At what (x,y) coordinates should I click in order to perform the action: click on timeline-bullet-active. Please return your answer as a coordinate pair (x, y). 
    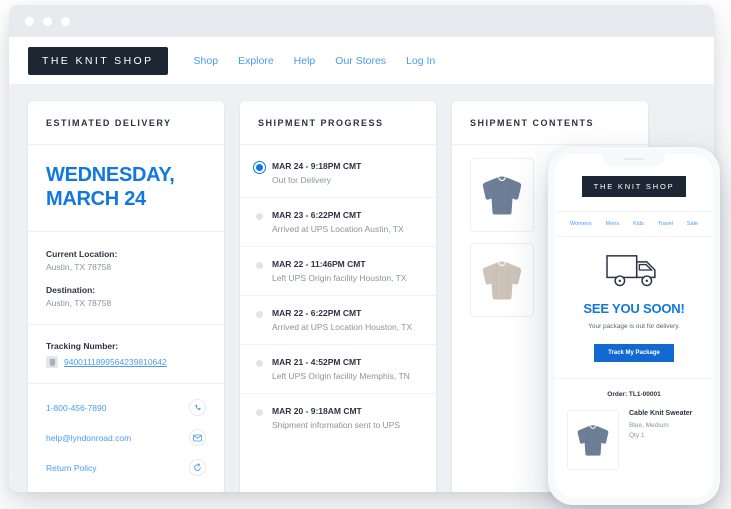
    Looking at the image, I should click on (259, 167).